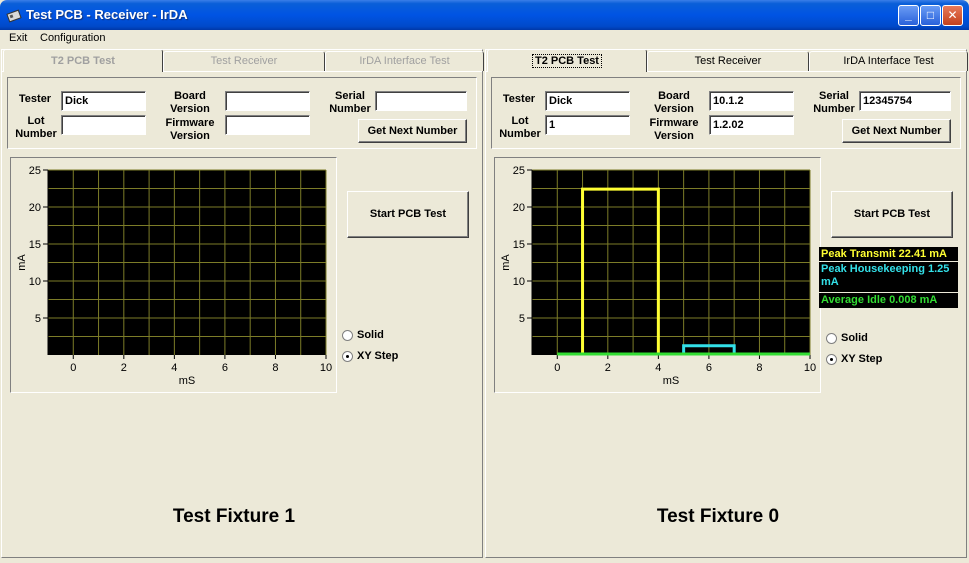 The image size is (969, 563). I want to click on peak-housekeeping-readout: Peak Housekeeping 1.25 mA, so click(888, 277).